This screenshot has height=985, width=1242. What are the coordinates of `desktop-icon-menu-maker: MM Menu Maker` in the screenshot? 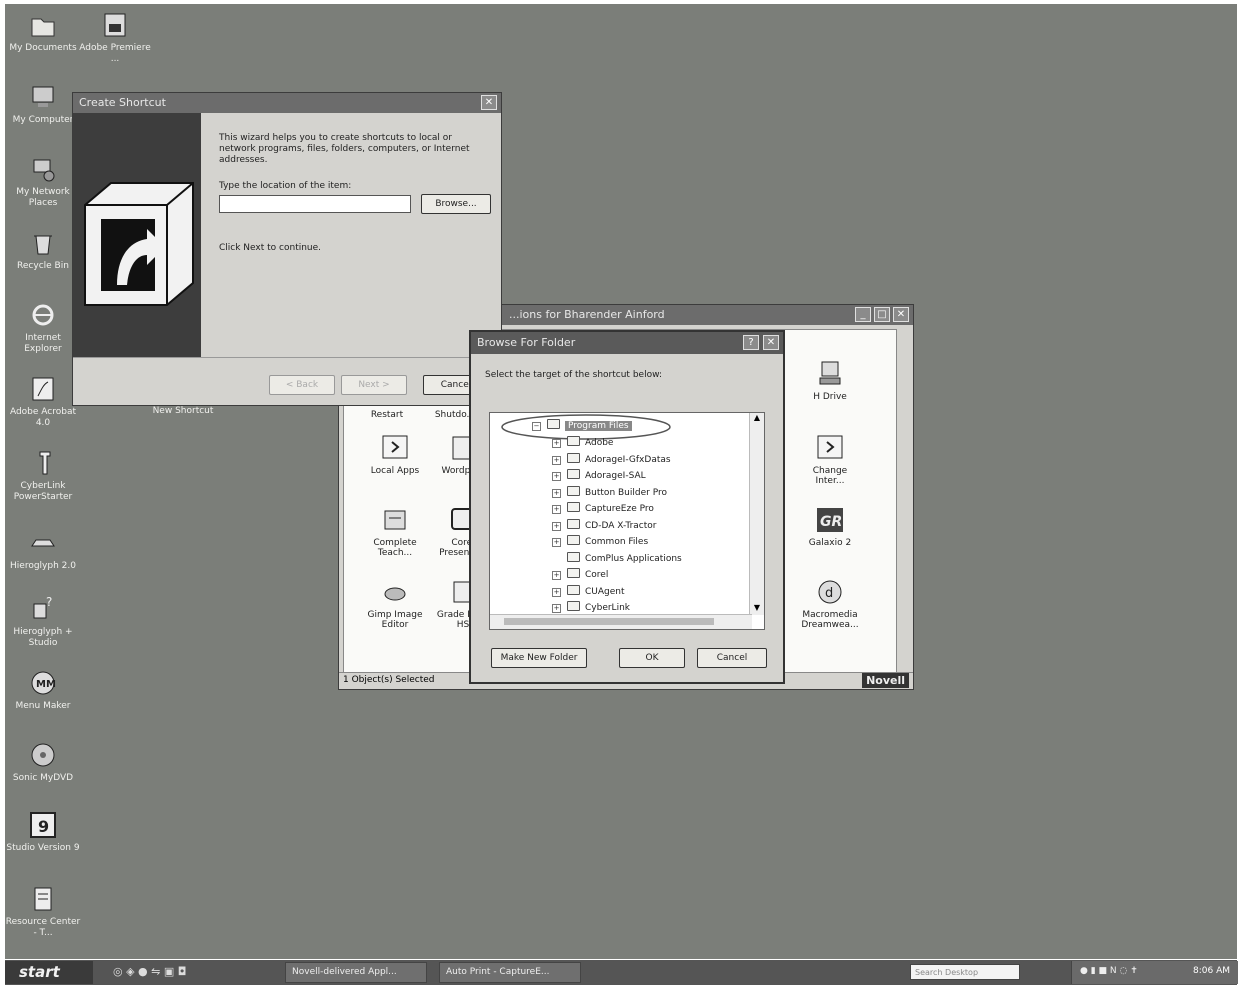 It's located at (43, 690).